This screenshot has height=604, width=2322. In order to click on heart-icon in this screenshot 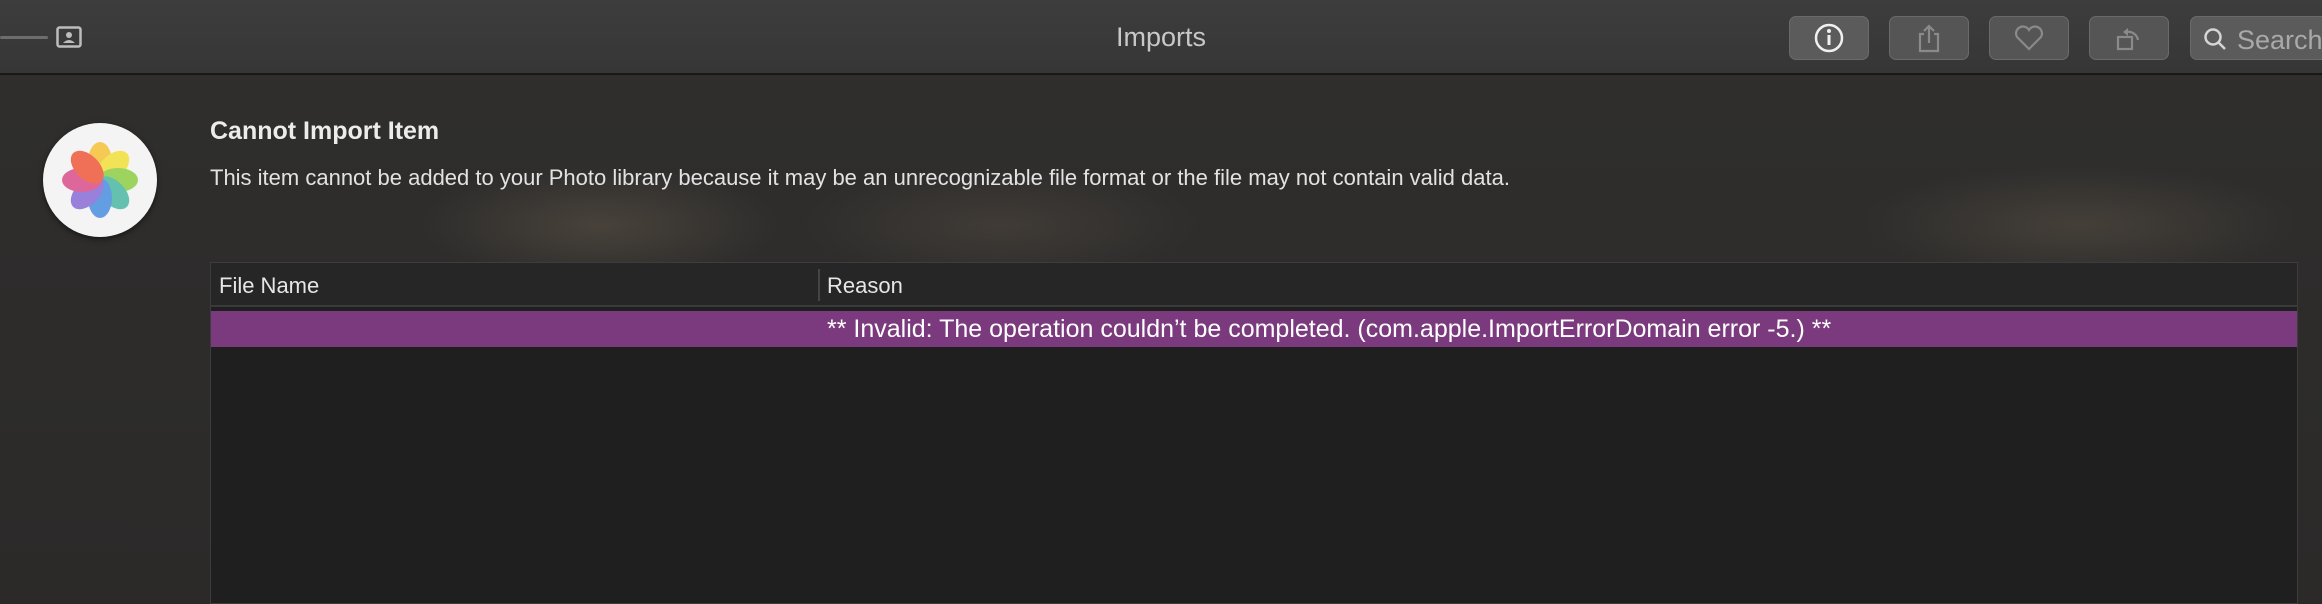, I will do `click(2029, 38)`.